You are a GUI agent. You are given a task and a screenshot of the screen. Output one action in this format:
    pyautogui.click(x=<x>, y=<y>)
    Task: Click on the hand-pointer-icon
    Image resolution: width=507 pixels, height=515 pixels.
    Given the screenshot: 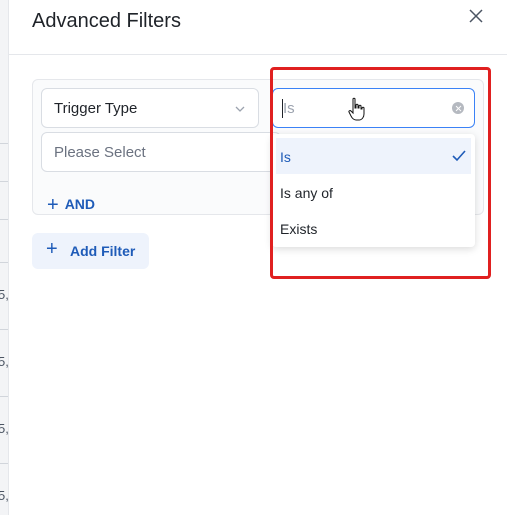 What is the action you would take?
    pyautogui.click(x=356, y=109)
    